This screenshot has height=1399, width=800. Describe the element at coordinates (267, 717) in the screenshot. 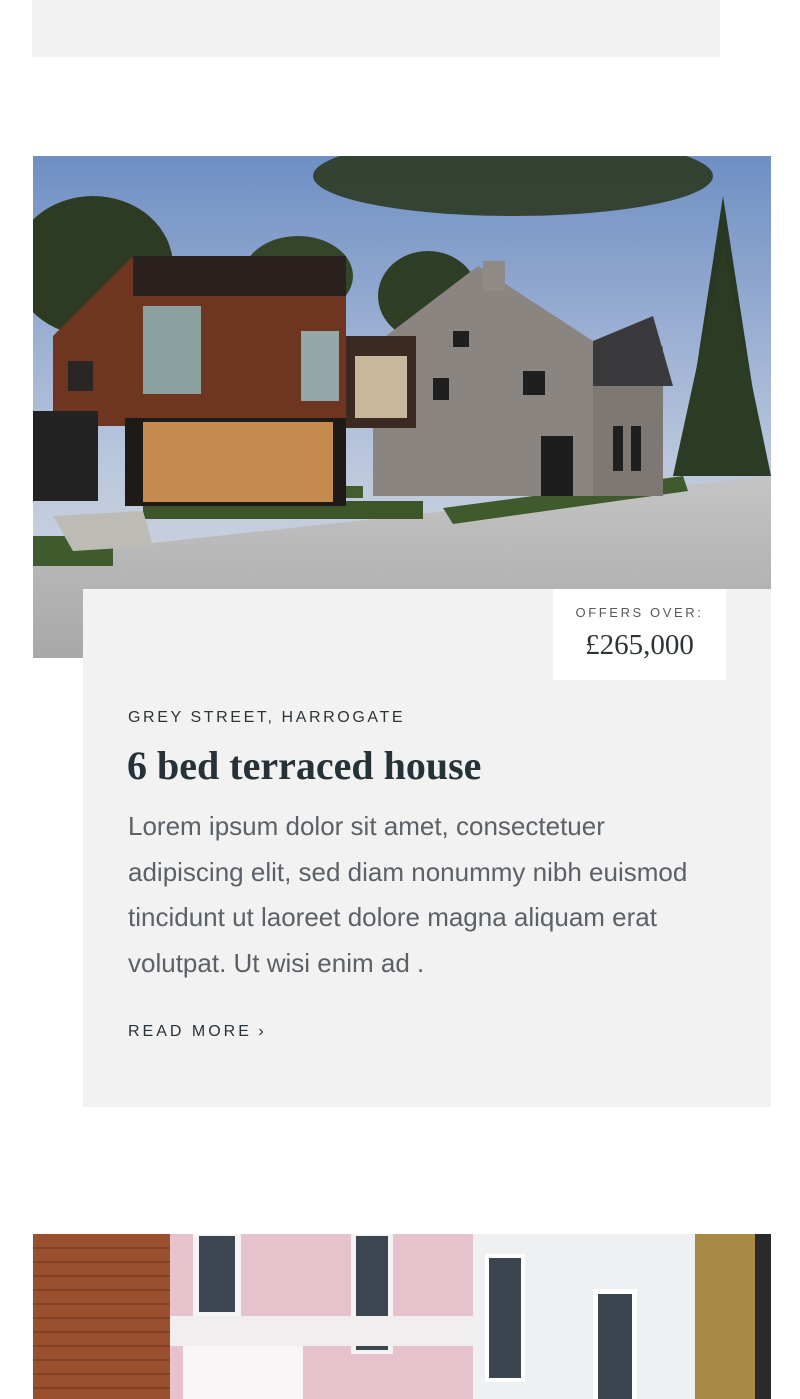

I see `listing-address: GREY STREET, HARROGATE` at that location.